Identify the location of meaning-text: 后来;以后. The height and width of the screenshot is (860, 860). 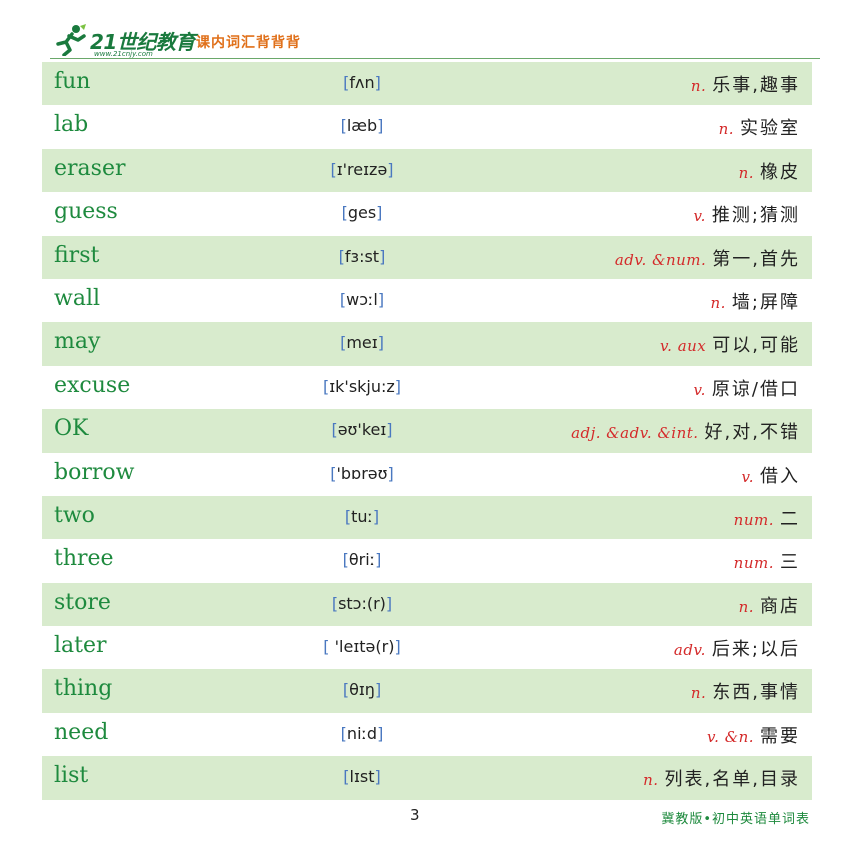
(755, 650).